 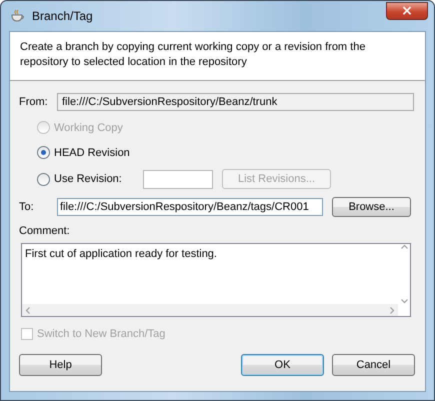 I want to click on close-button: ×, so click(x=407, y=11).